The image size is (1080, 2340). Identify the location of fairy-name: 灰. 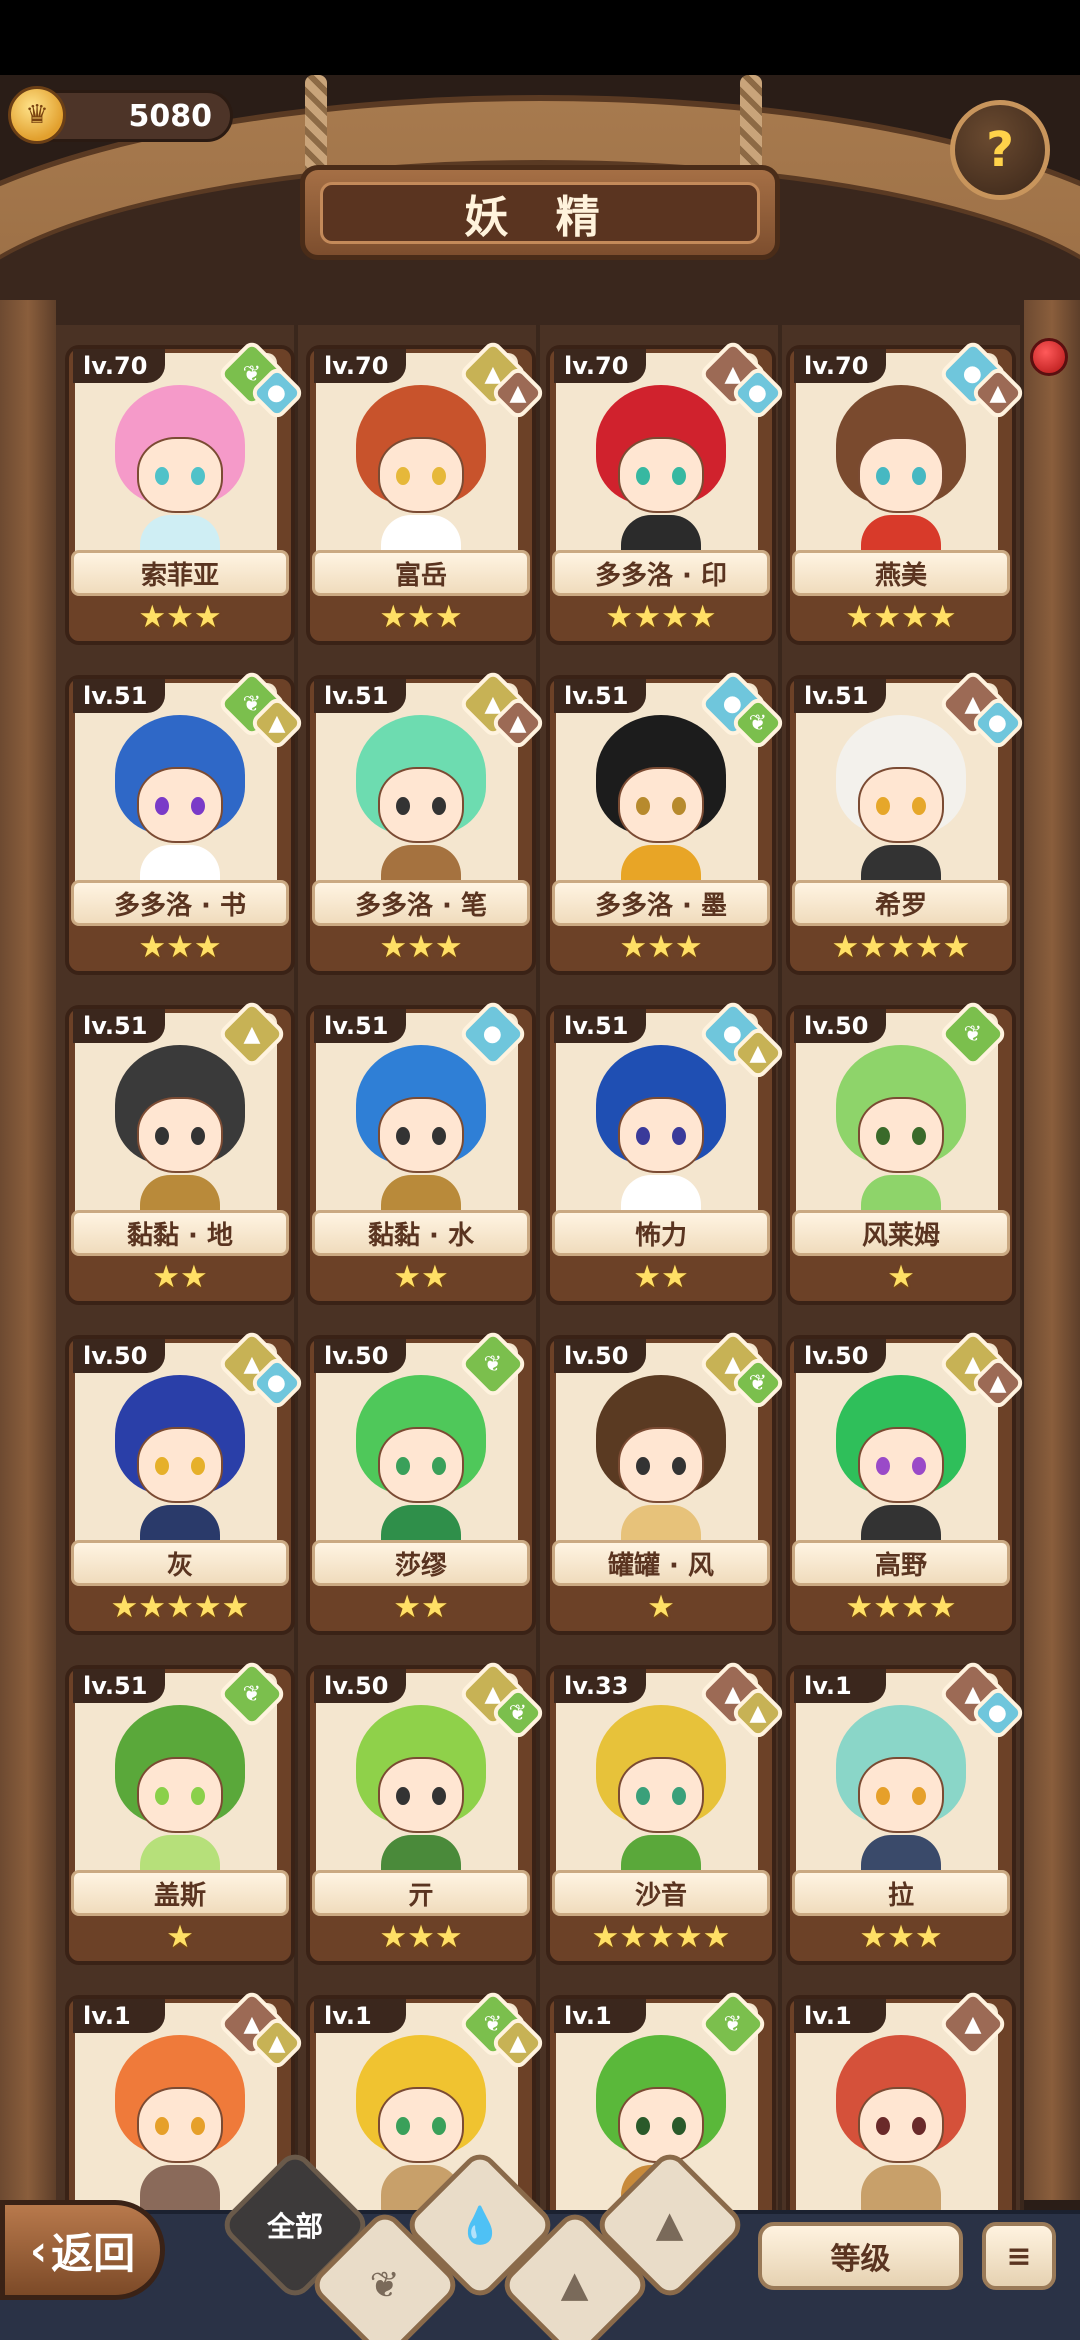
(179, 1565).